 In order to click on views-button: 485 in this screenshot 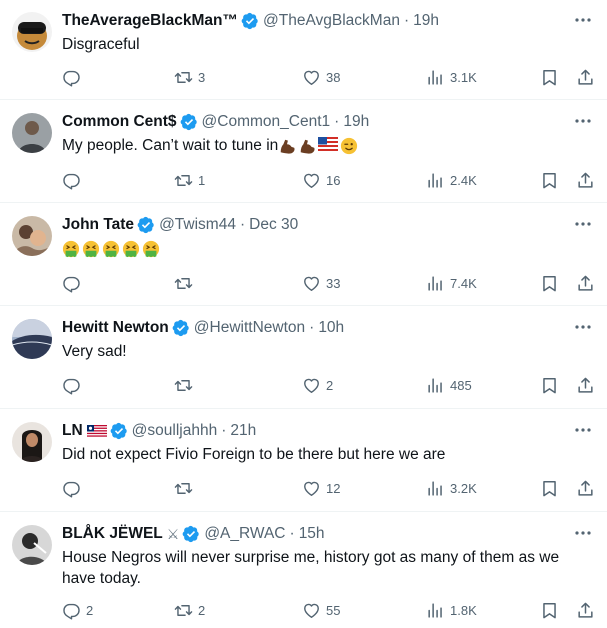, I will do `click(449, 385)`.